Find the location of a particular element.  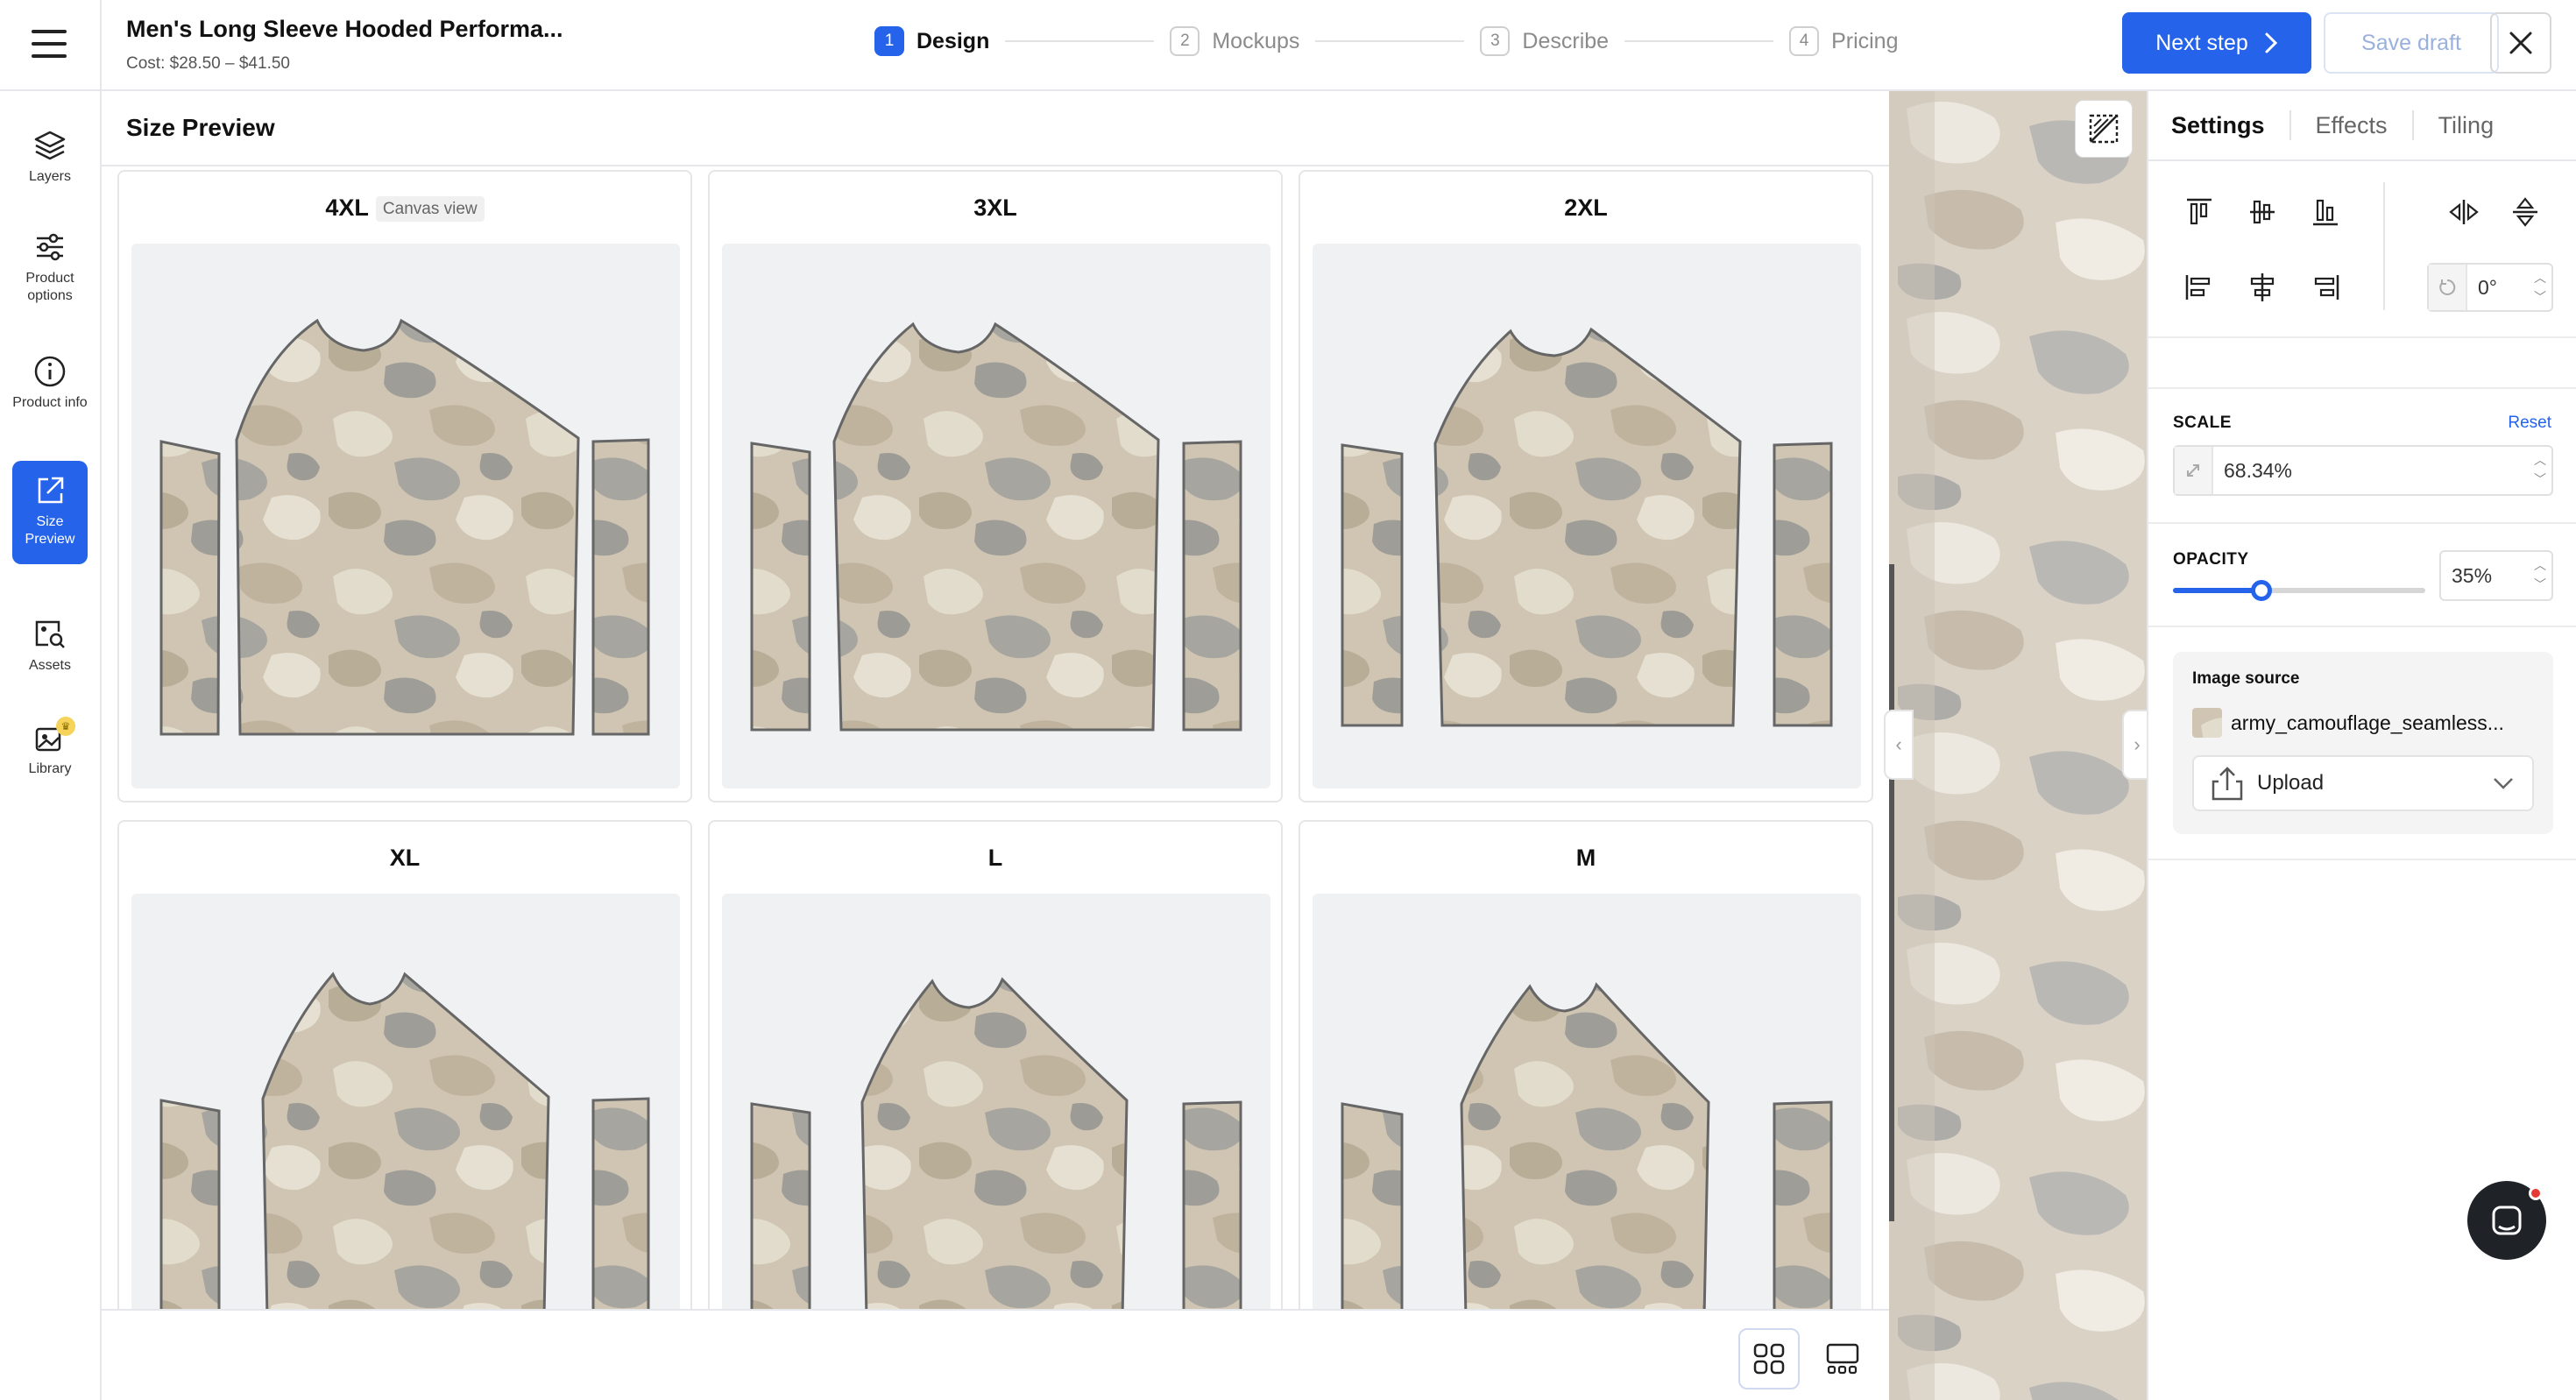

rotation-stepper: ︿ ﹀ is located at coordinates (2540, 287).